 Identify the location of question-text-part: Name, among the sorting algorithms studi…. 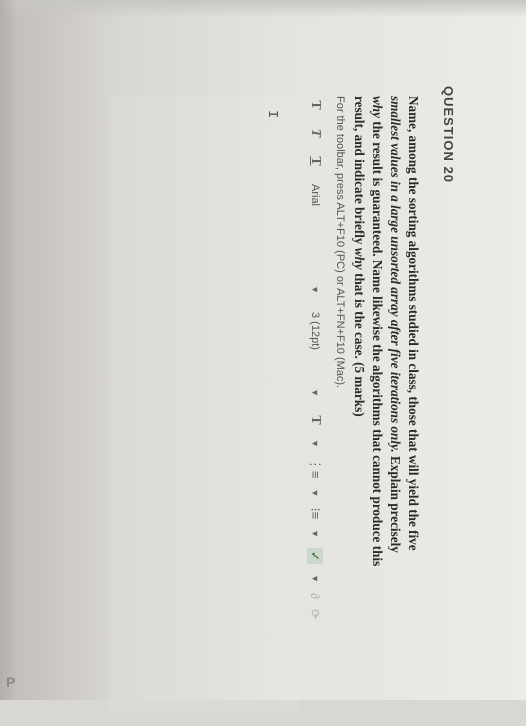
(413, 323).